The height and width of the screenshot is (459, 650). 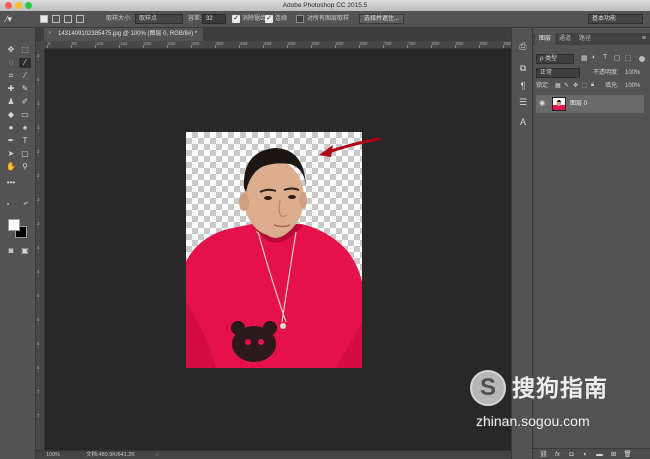 What do you see at coordinates (585, 39) in the screenshot?
I see `tab-paths: 路径` at bounding box center [585, 39].